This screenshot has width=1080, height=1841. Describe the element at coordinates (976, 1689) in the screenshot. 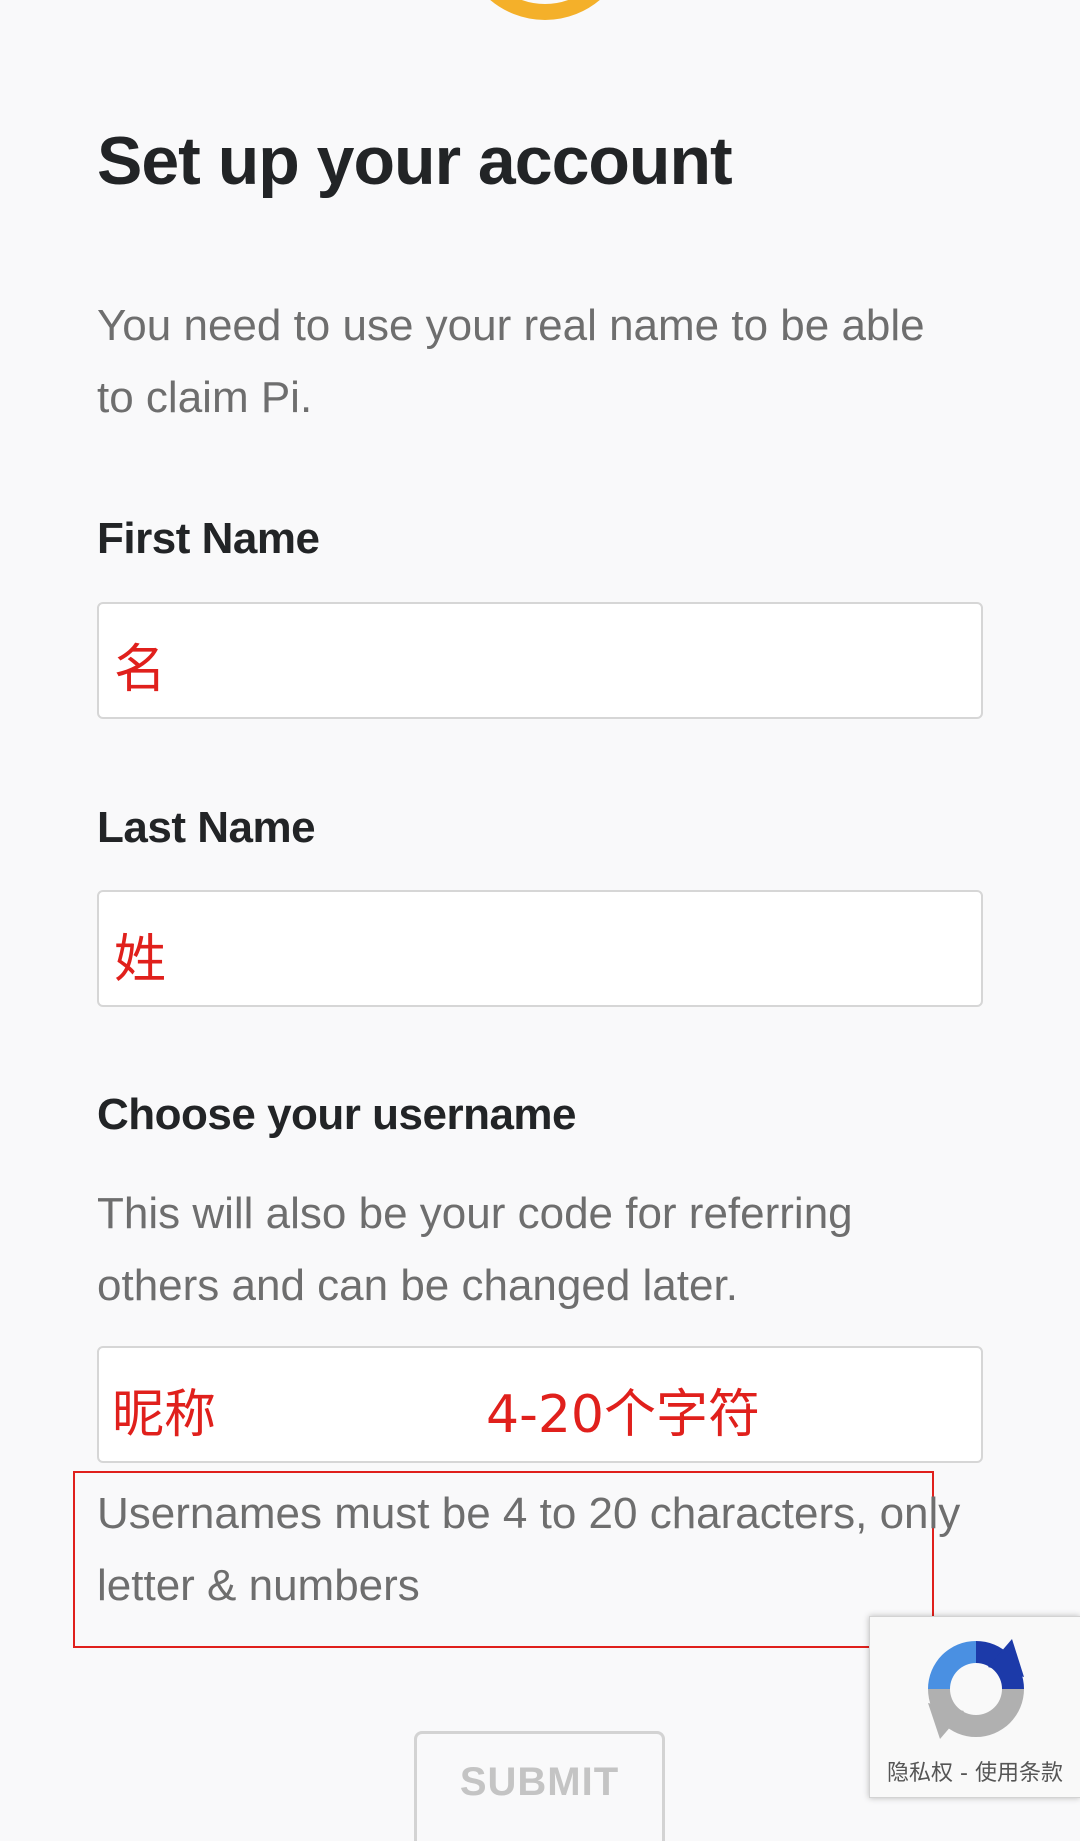

I see `recaptcha-icon` at that location.